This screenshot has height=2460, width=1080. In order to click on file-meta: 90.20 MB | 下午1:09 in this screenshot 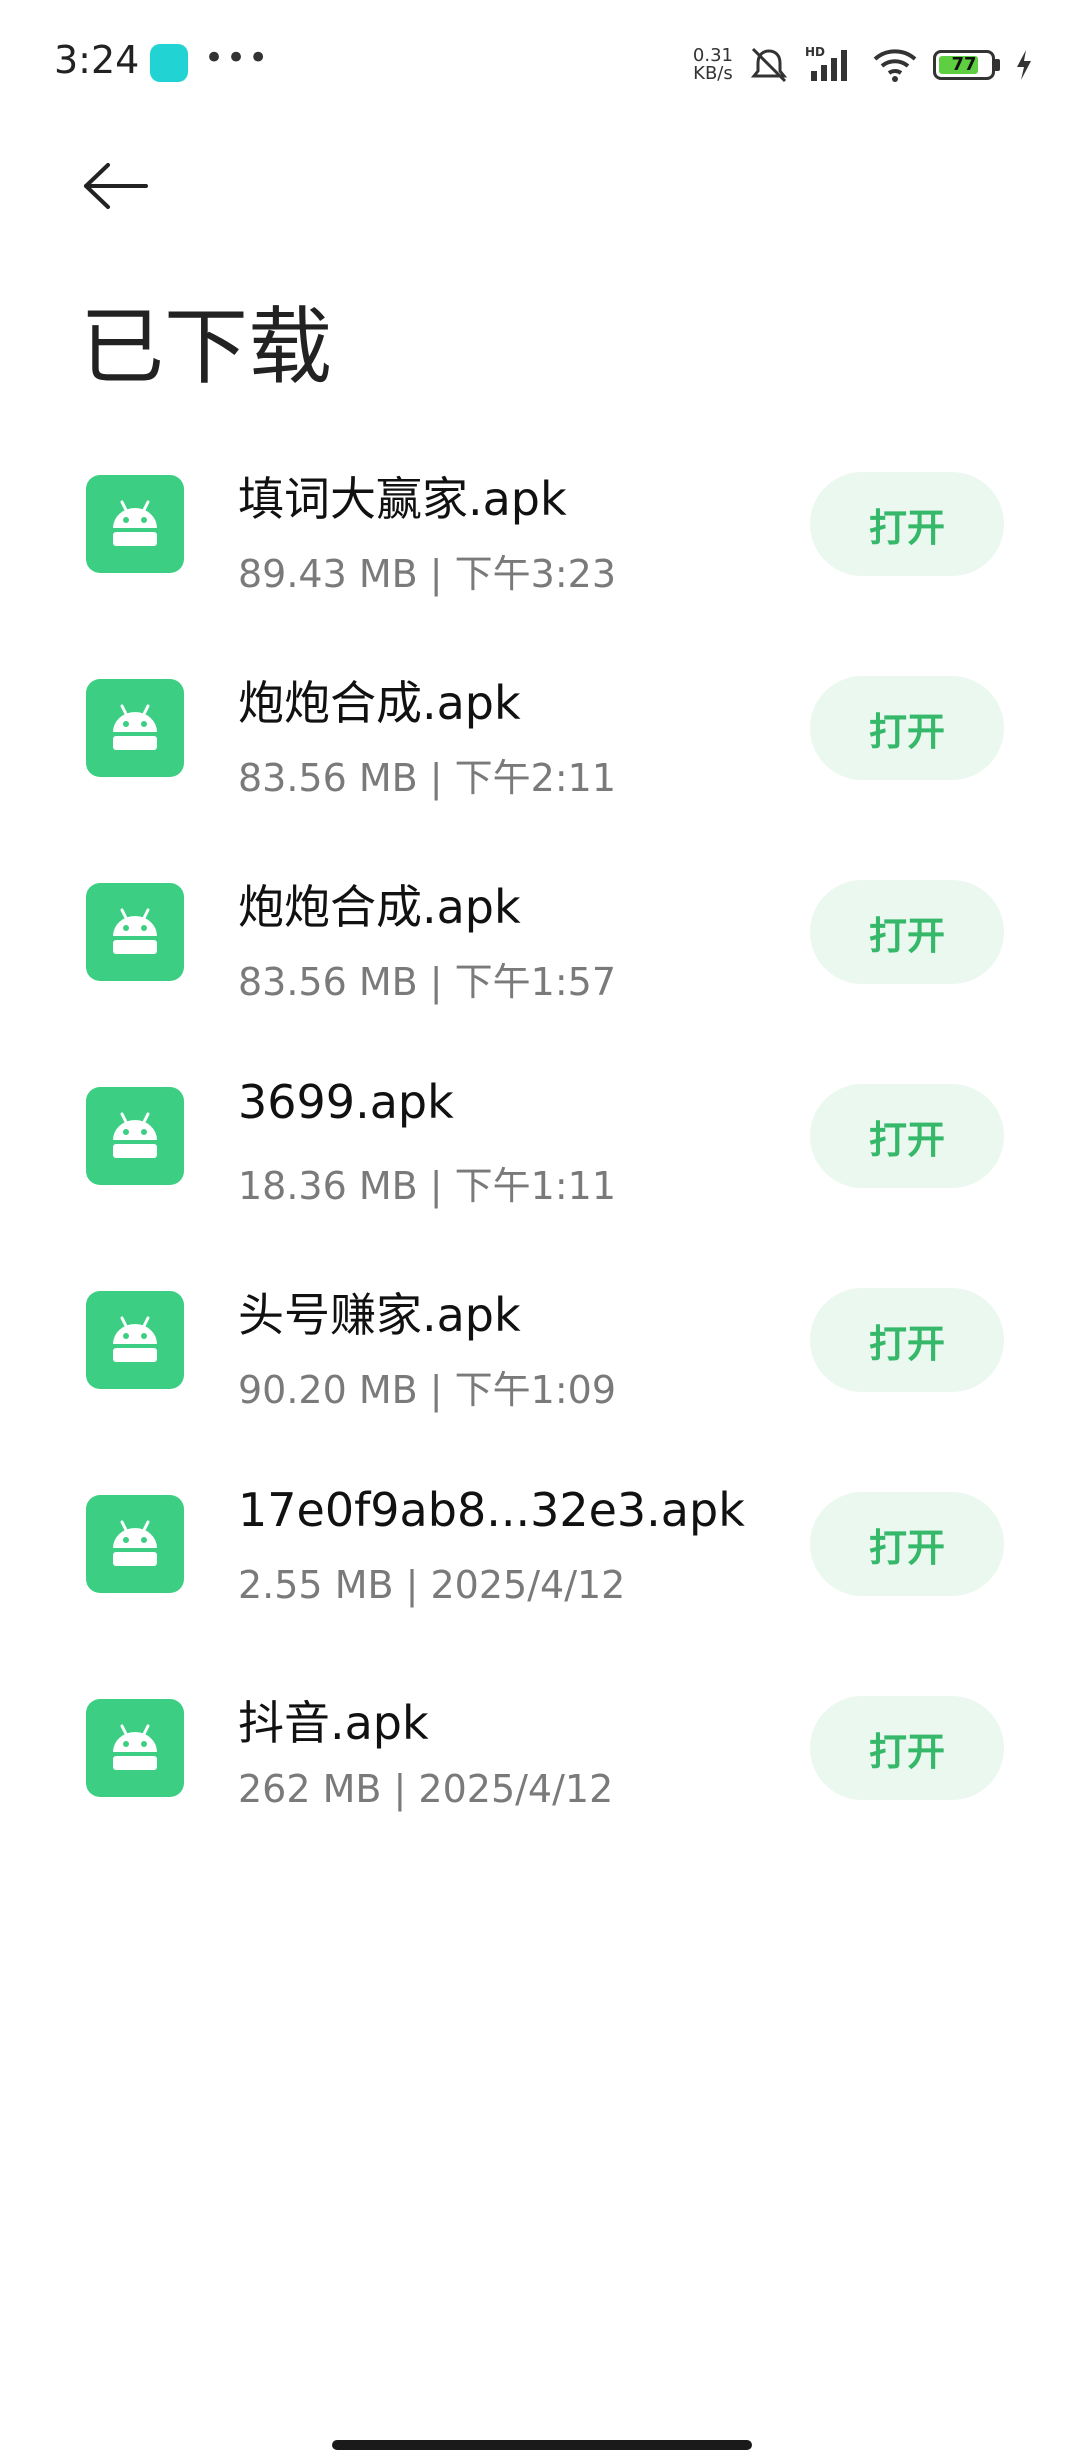, I will do `click(427, 1390)`.